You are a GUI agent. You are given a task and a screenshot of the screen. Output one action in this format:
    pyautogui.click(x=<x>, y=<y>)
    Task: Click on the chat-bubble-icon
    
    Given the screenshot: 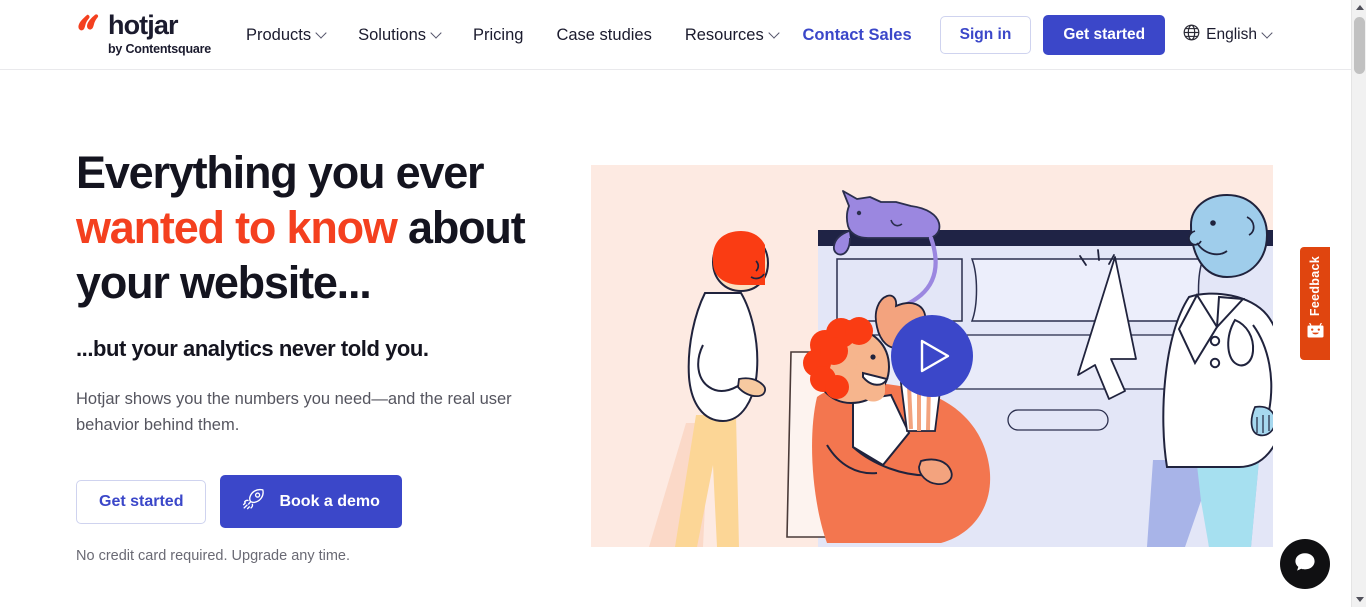 What is the action you would take?
    pyautogui.click(x=1305, y=564)
    